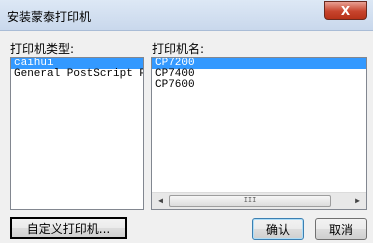 The image size is (373, 243). I want to click on close-button: X, so click(345, 10).